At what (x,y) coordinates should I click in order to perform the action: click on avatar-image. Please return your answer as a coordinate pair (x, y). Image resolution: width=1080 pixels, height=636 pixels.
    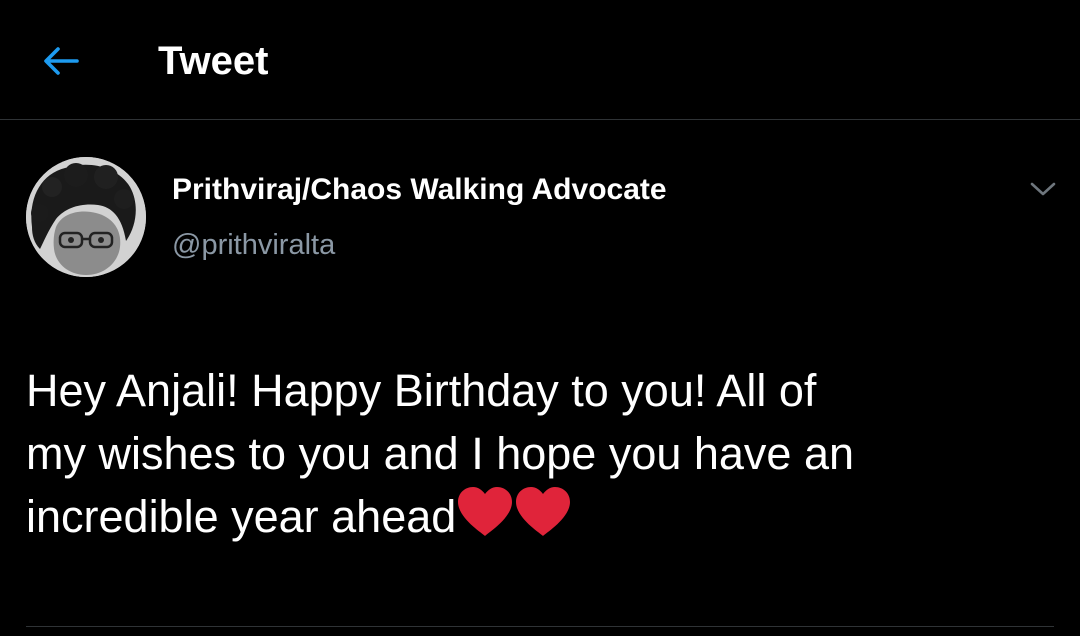
    Looking at the image, I should click on (86, 217).